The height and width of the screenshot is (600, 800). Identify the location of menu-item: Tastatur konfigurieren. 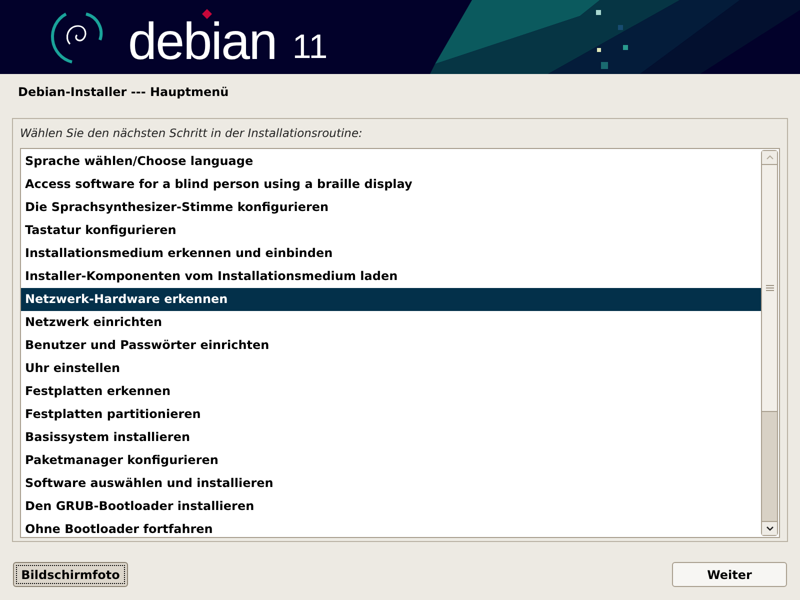
(391, 230).